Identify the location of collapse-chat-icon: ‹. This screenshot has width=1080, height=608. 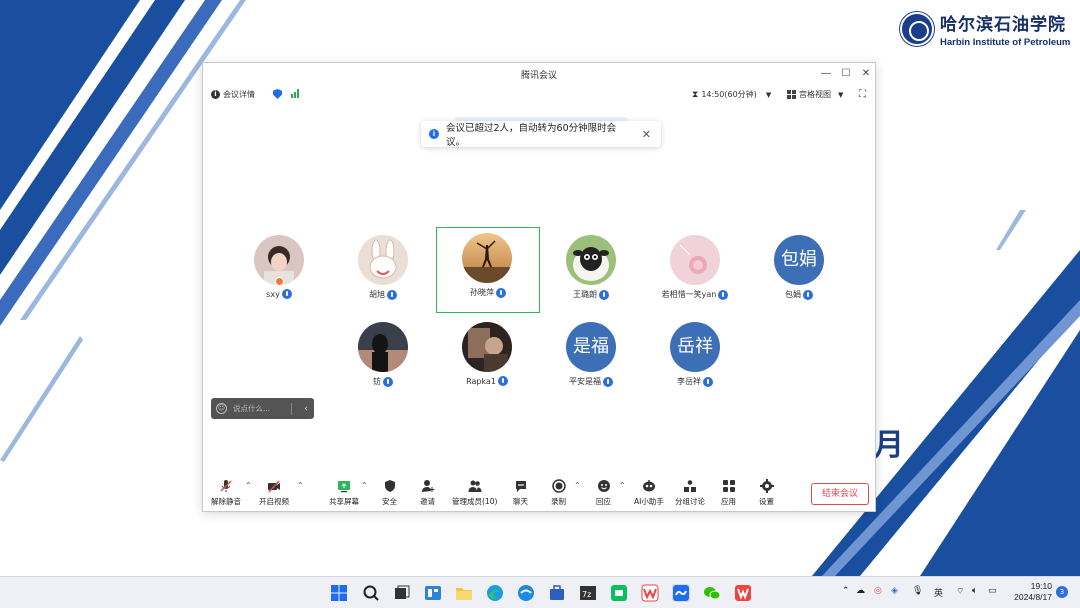
(306, 409).